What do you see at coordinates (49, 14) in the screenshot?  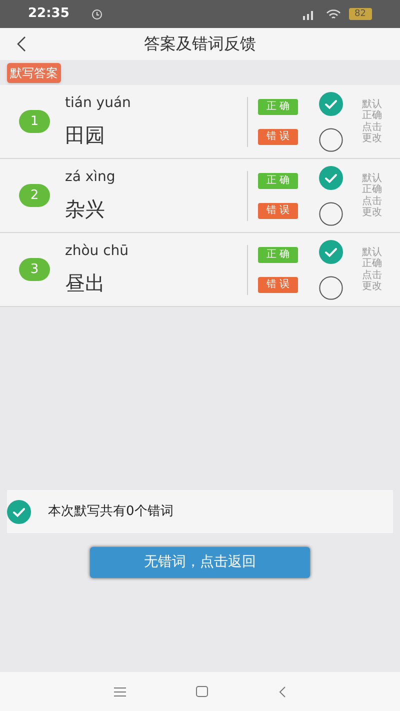 I see `status-time: 22:35` at bounding box center [49, 14].